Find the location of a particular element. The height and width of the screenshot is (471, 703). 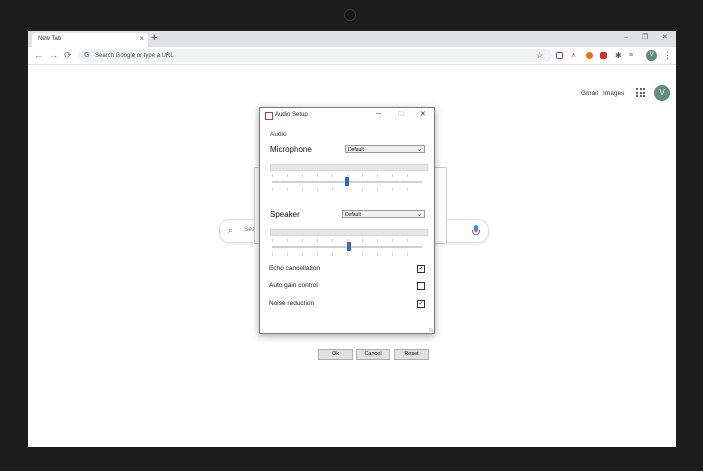

microphone-device-value: Default is located at coordinates (356, 150).